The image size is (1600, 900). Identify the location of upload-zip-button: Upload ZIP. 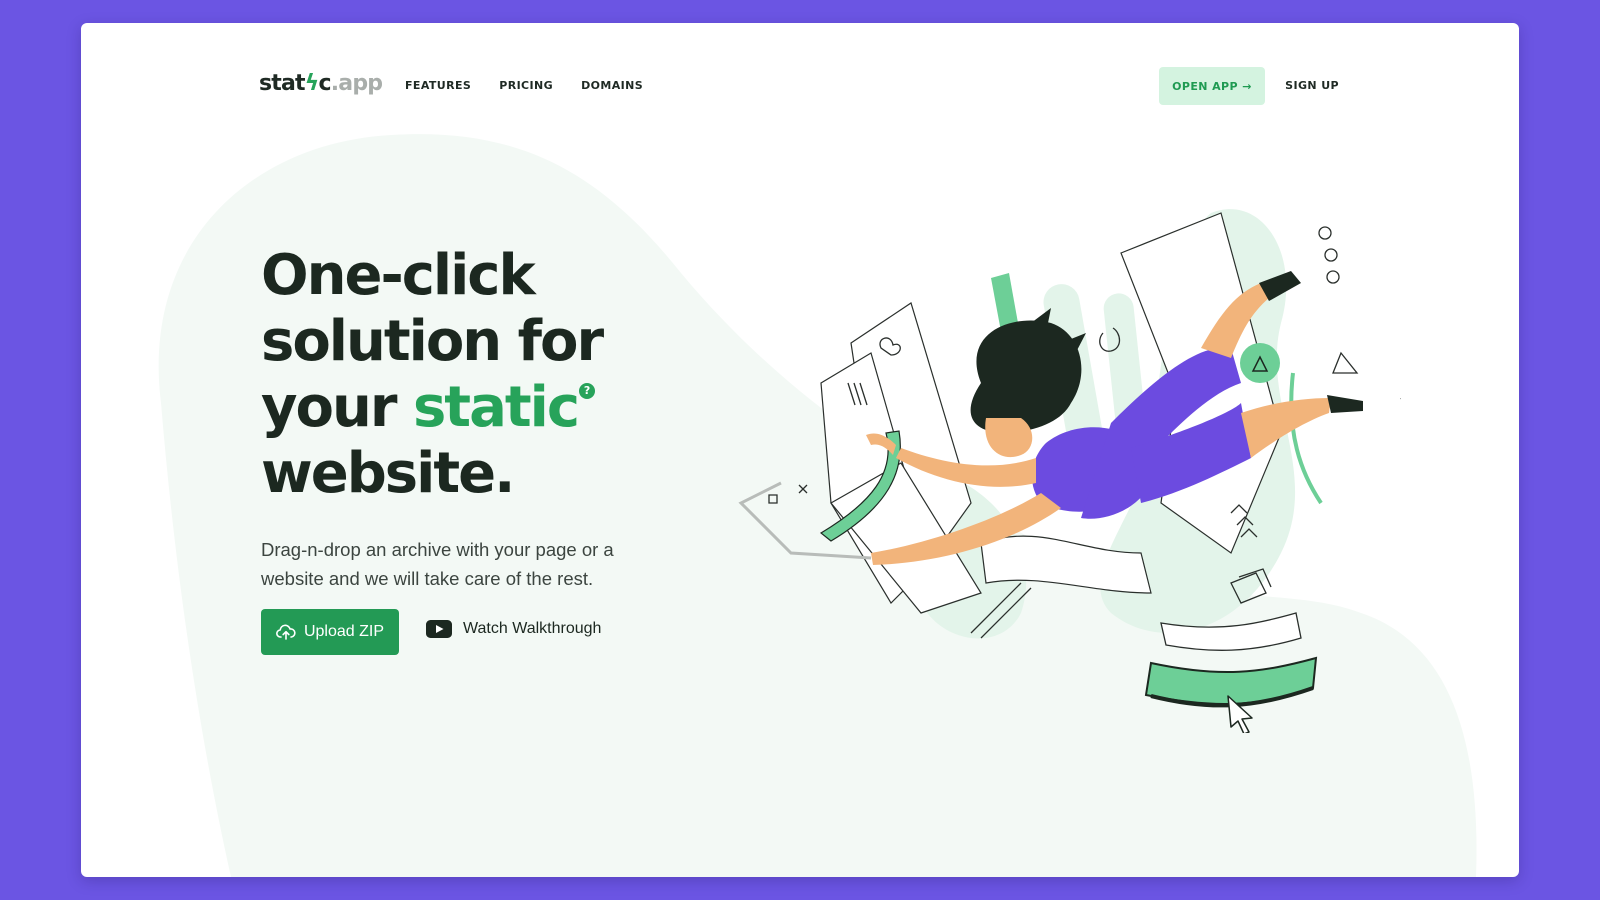
(330, 632).